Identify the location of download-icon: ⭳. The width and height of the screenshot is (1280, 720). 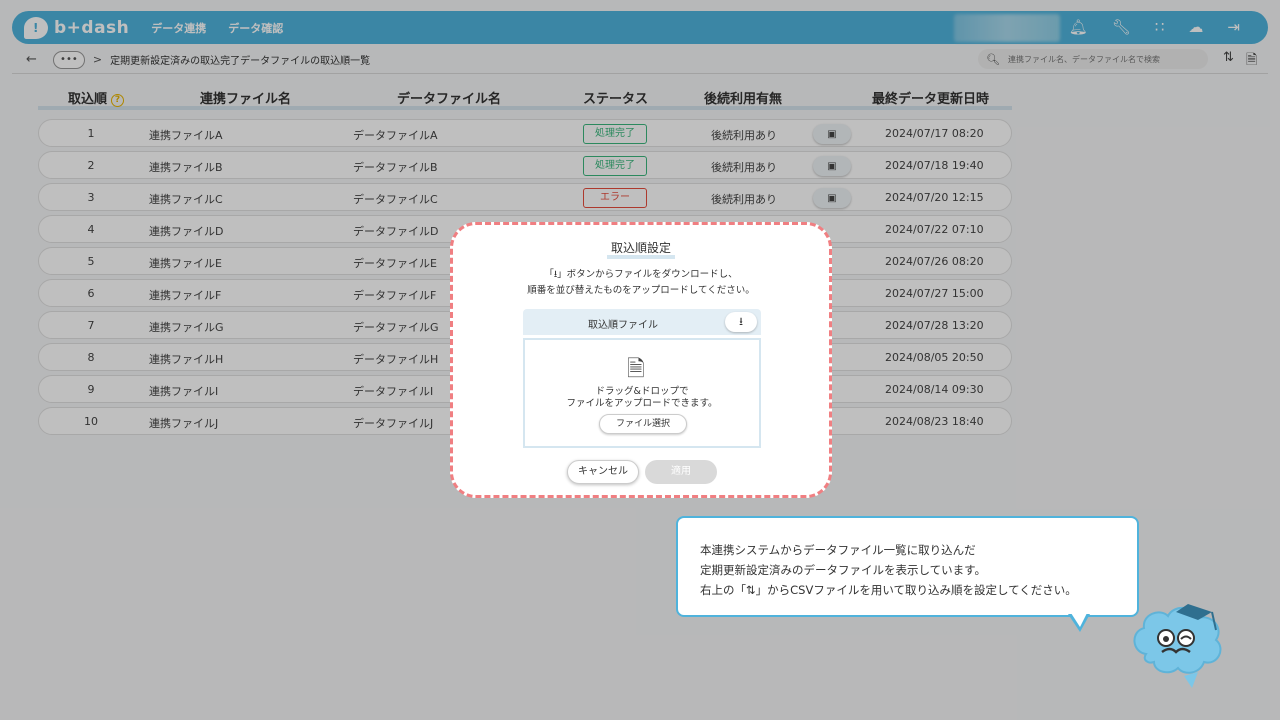
(741, 321).